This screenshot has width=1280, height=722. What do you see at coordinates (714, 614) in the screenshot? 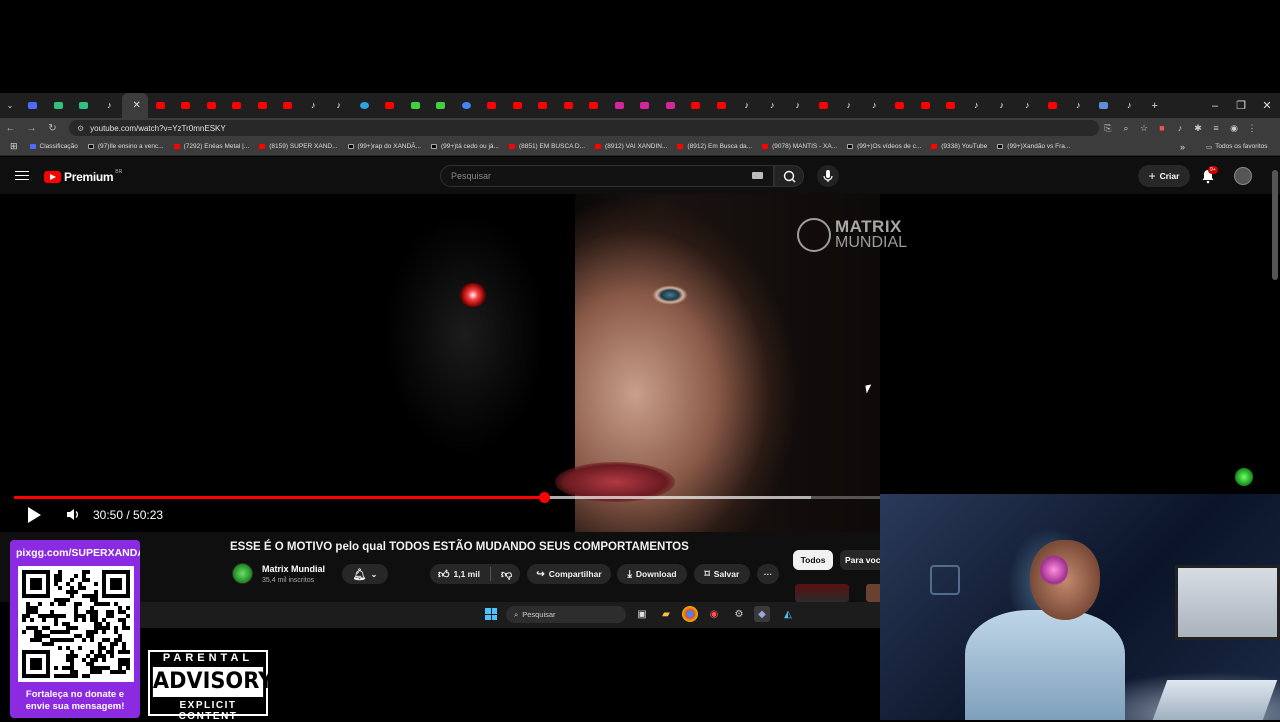
I see `recording-app-icon: ◉` at bounding box center [714, 614].